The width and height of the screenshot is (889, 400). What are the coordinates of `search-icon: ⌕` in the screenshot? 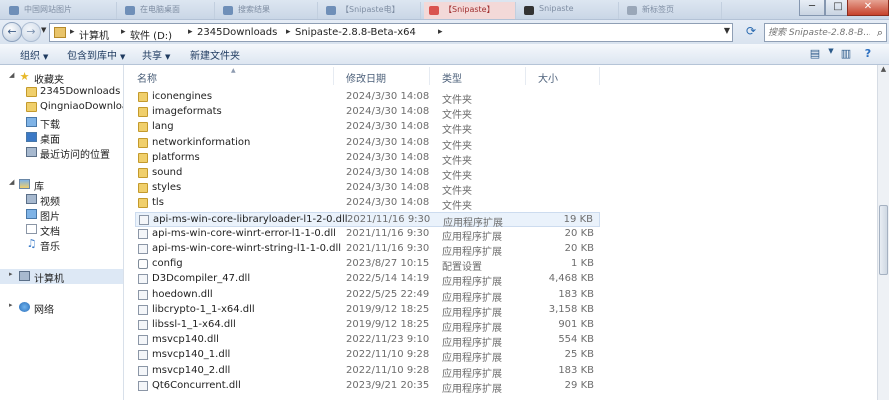 It's located at (880, 33).